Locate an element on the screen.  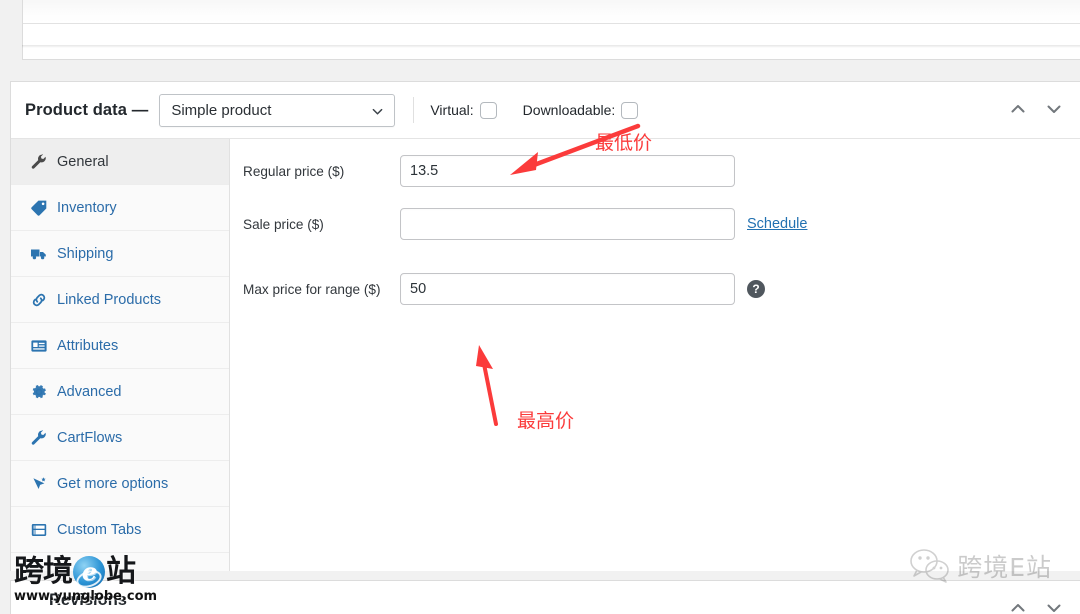
metabox-order-controls is located at coordinates (1036, 109).